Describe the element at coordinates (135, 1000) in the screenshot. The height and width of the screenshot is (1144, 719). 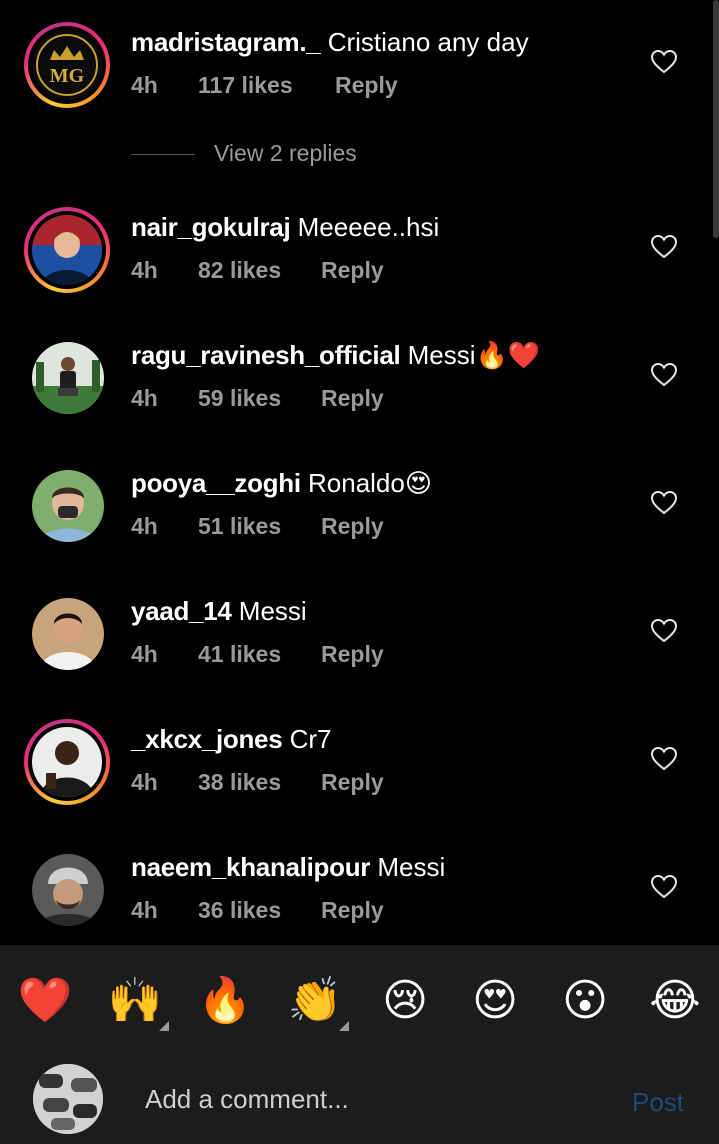
I see `raising-hands-emoji: 🙌` at that location.